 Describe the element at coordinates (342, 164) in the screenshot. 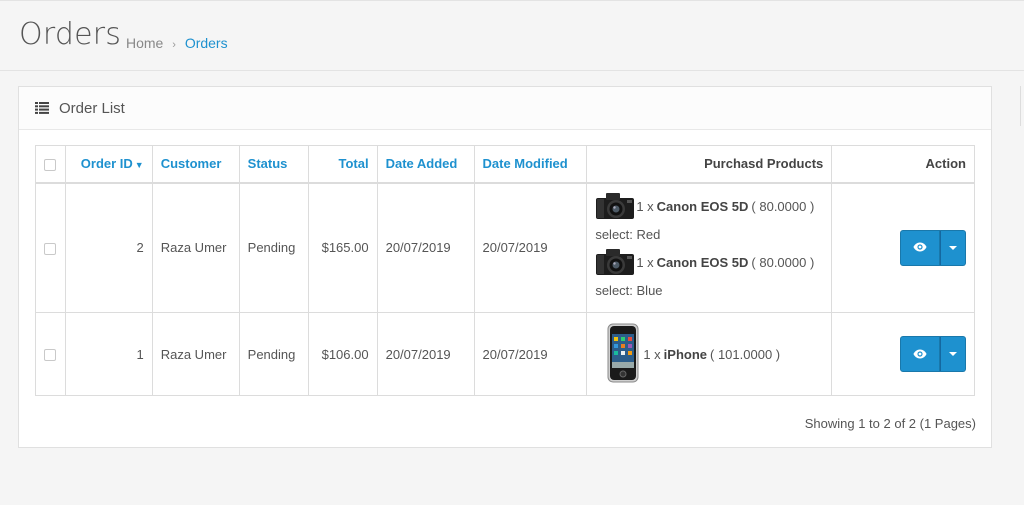

I see `column-header-total: Total` at that location.